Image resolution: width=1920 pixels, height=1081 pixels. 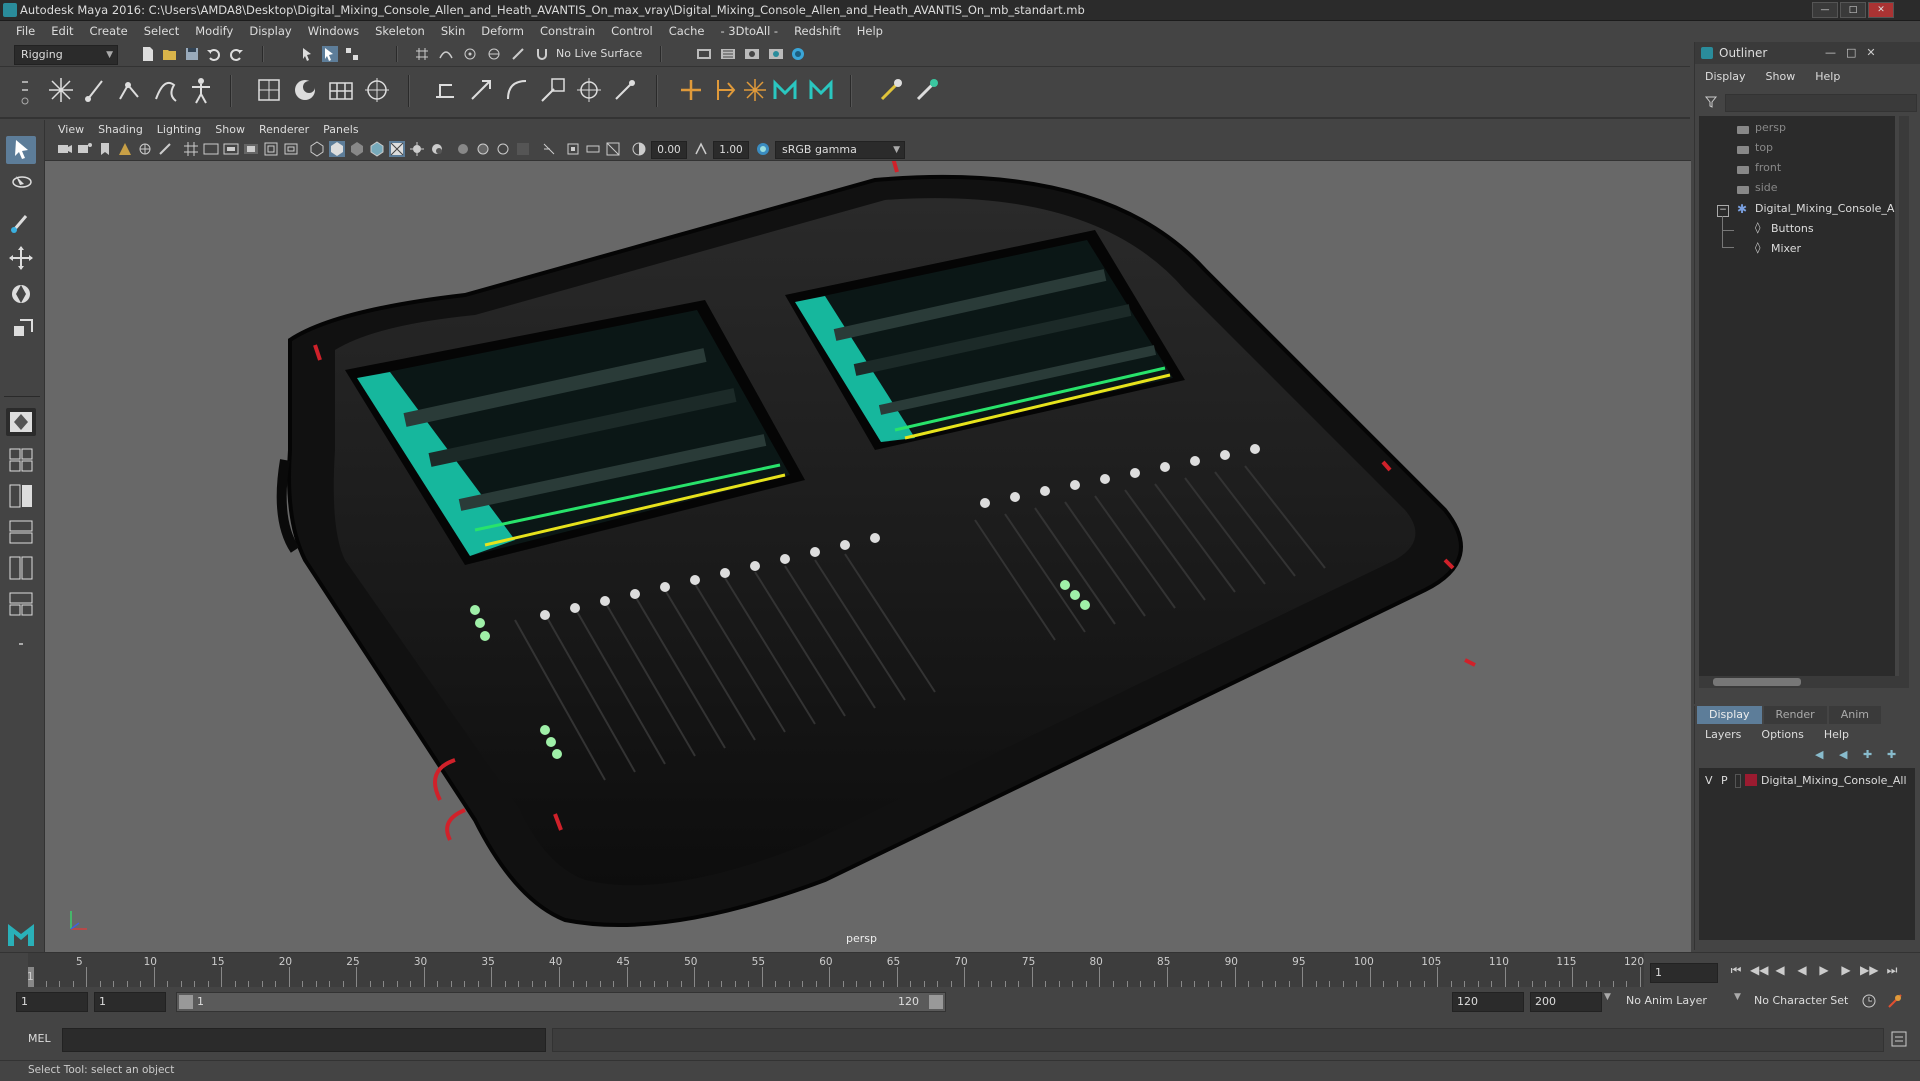 What do you see at coordinates (341, 90) in the screenshot?
I see `lattice-icon` at bounding box center [341, 90].